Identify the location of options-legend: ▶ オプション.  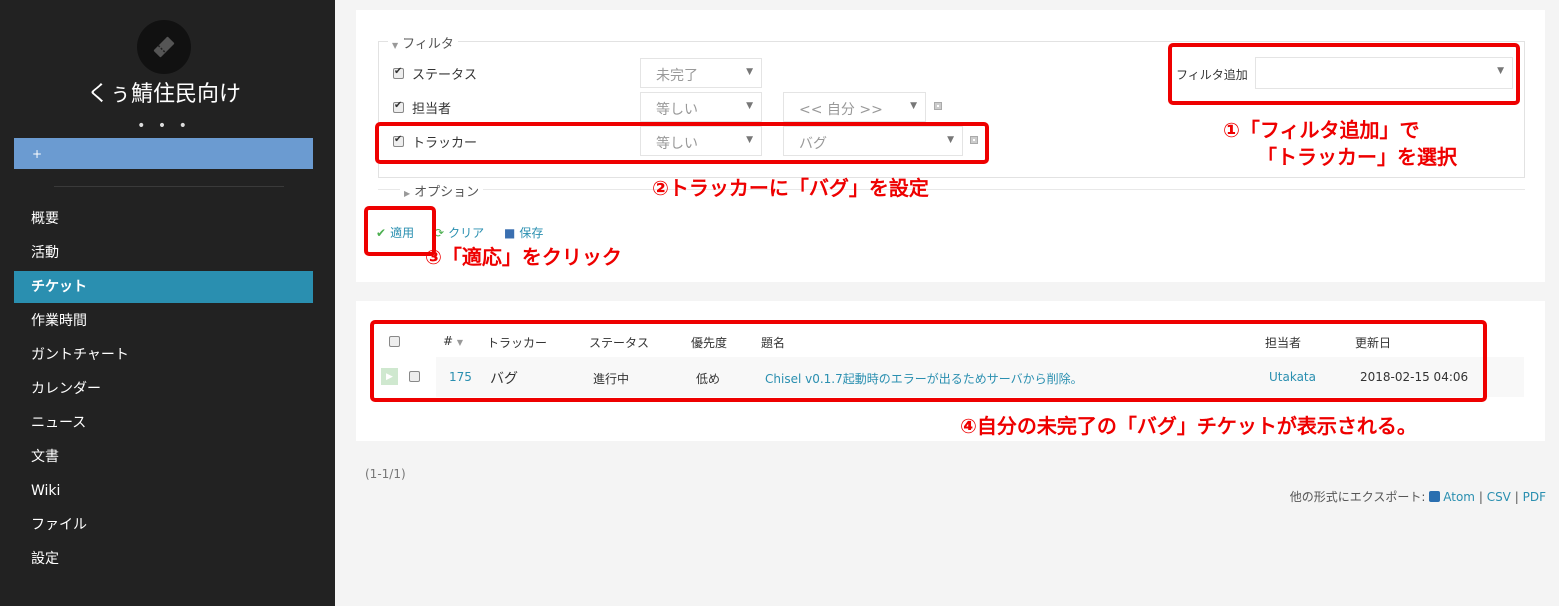
(442, 190).